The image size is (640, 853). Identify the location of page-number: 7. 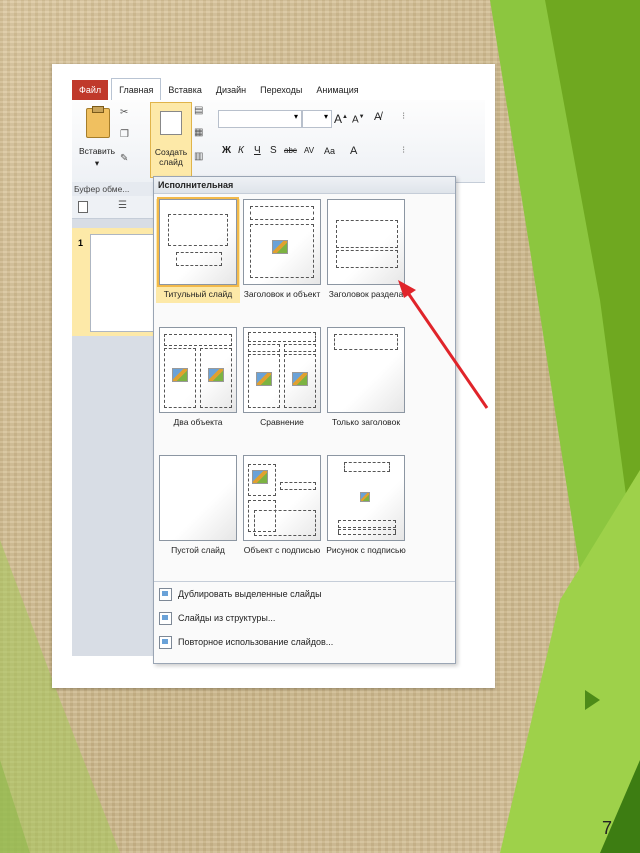
(606, 828).